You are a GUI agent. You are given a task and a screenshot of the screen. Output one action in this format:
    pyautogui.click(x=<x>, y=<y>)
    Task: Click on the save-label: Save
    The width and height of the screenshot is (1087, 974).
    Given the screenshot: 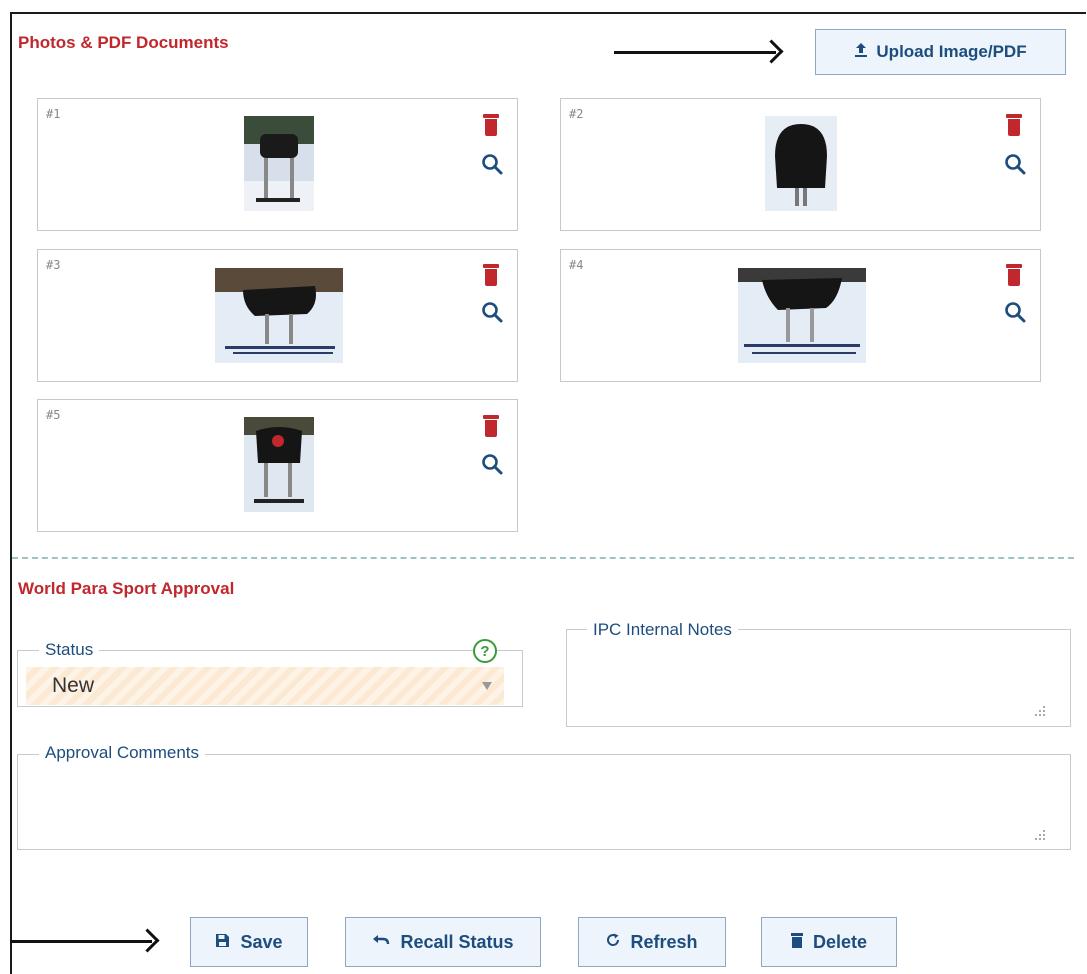 What is the action you would take?
    pyautogui.click(x=261, y=941)
    